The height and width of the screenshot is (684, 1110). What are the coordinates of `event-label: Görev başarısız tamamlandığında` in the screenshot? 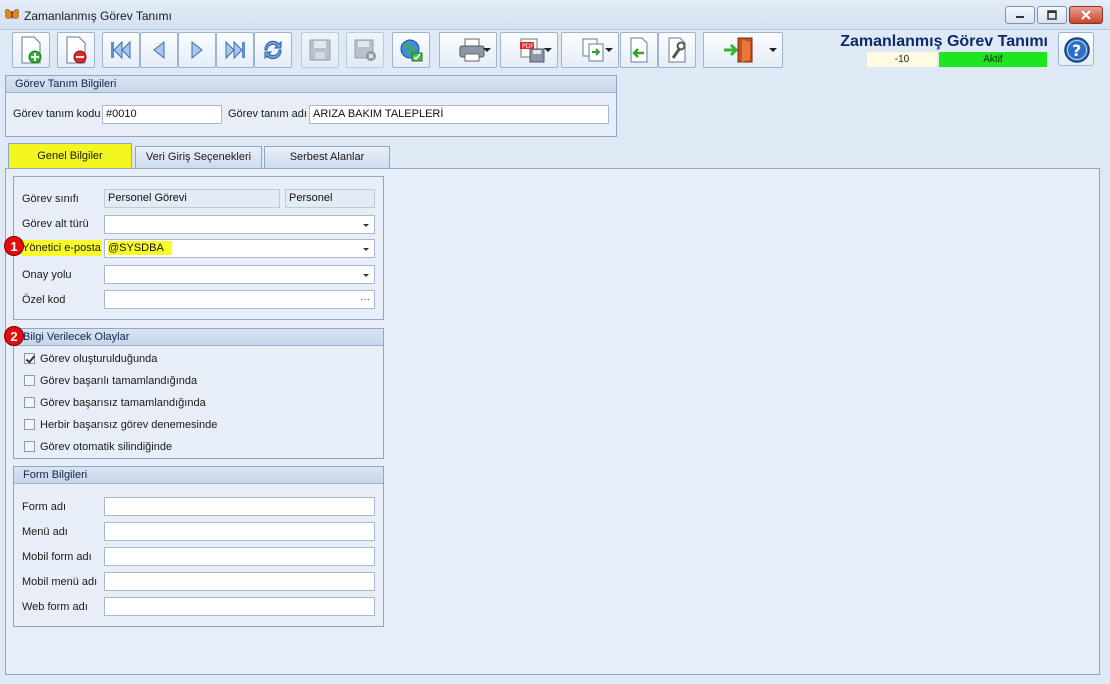 It's located at (123, 403).